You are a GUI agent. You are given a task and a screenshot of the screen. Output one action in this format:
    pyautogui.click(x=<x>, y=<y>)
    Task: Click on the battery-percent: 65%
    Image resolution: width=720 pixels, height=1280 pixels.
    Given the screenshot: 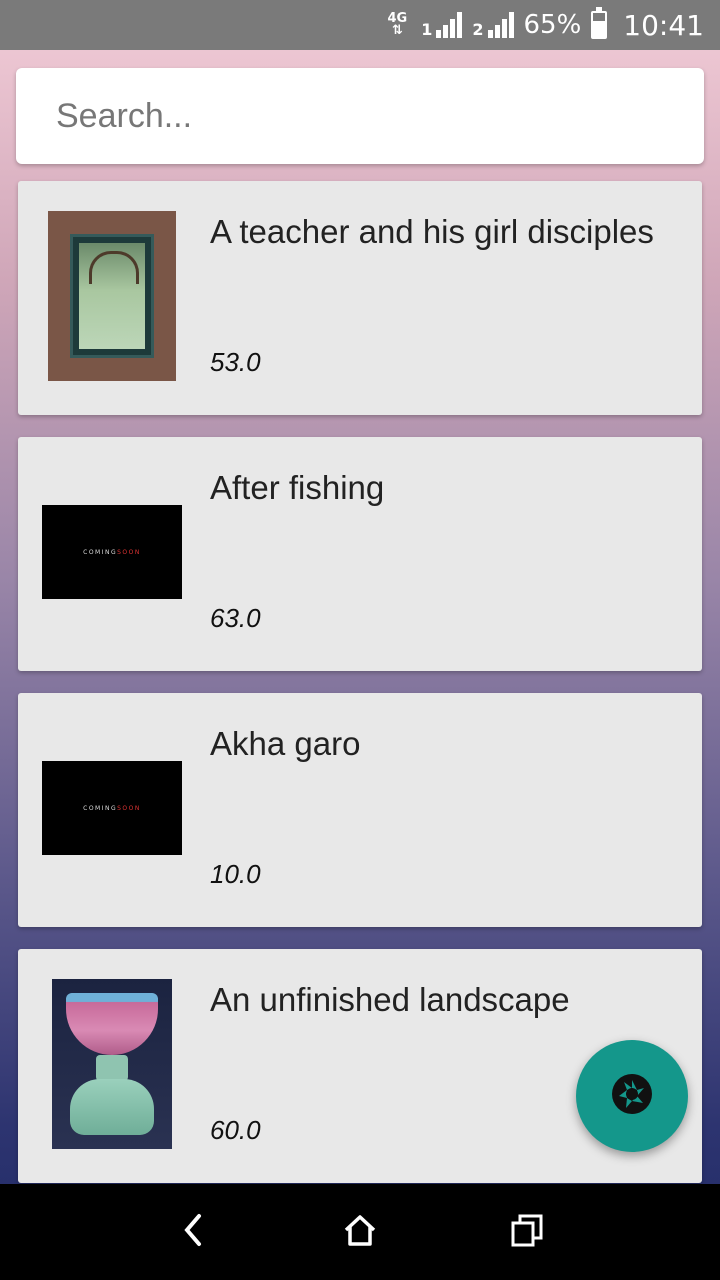 What is the action you would take?
    pyautogui.click(x=552, y=25)
    